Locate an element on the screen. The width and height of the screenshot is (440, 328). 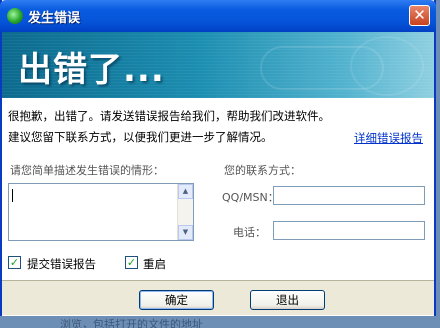
title-bar: 发生错误 ✕ is located at coordinates (218, 16).